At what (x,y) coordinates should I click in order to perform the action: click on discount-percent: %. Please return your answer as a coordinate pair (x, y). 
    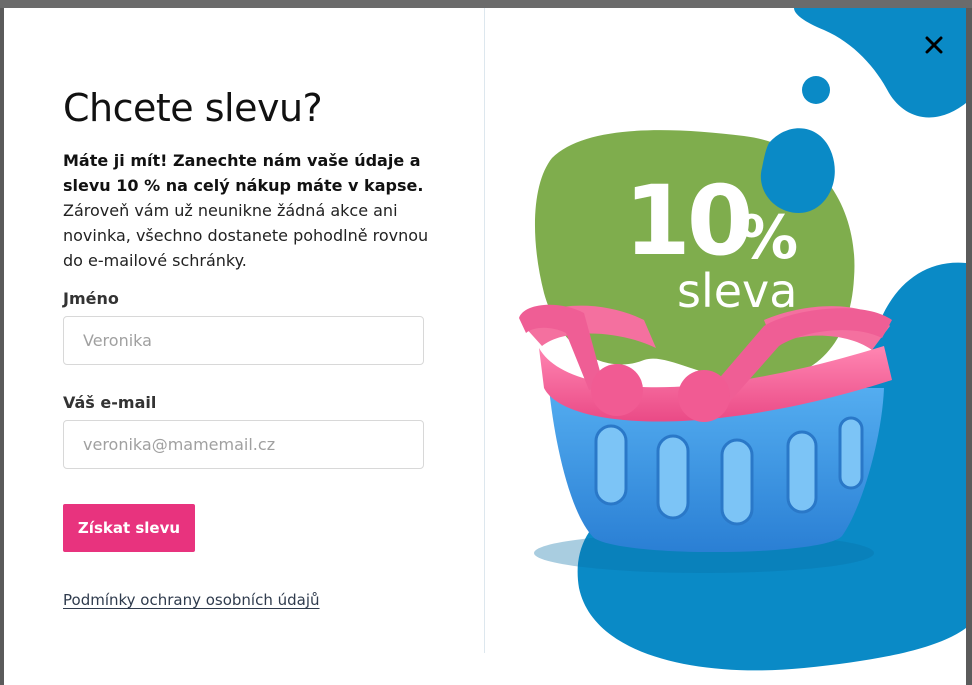
    Looking at the image, I should click on (768, 238).